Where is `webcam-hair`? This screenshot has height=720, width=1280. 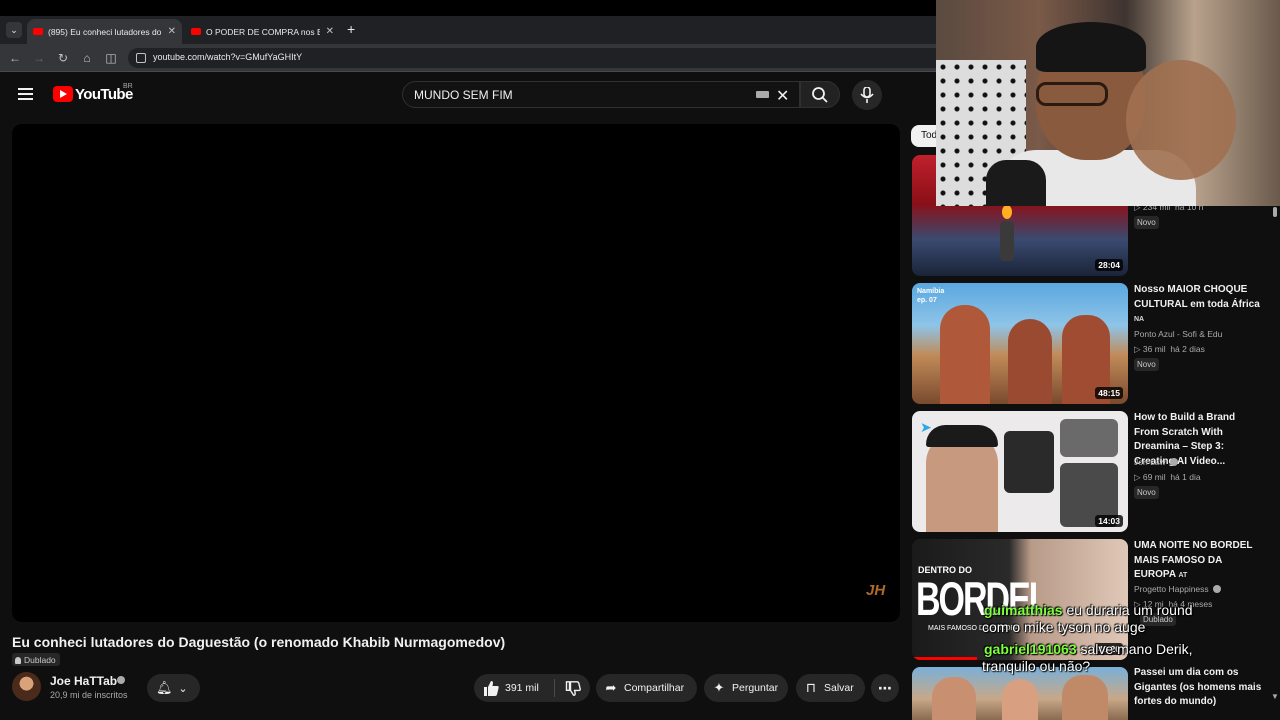
webcam-hair is located at coordinates (1091, 47).